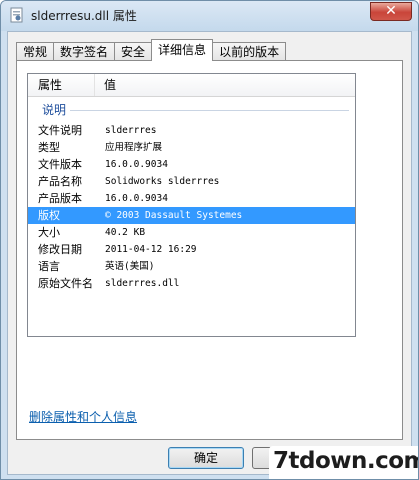 This screenshot has height=480, width=419. Describe the element at coordinates (182, 50) in the screenshot. I see `tab-details: 详细信息` at that location.